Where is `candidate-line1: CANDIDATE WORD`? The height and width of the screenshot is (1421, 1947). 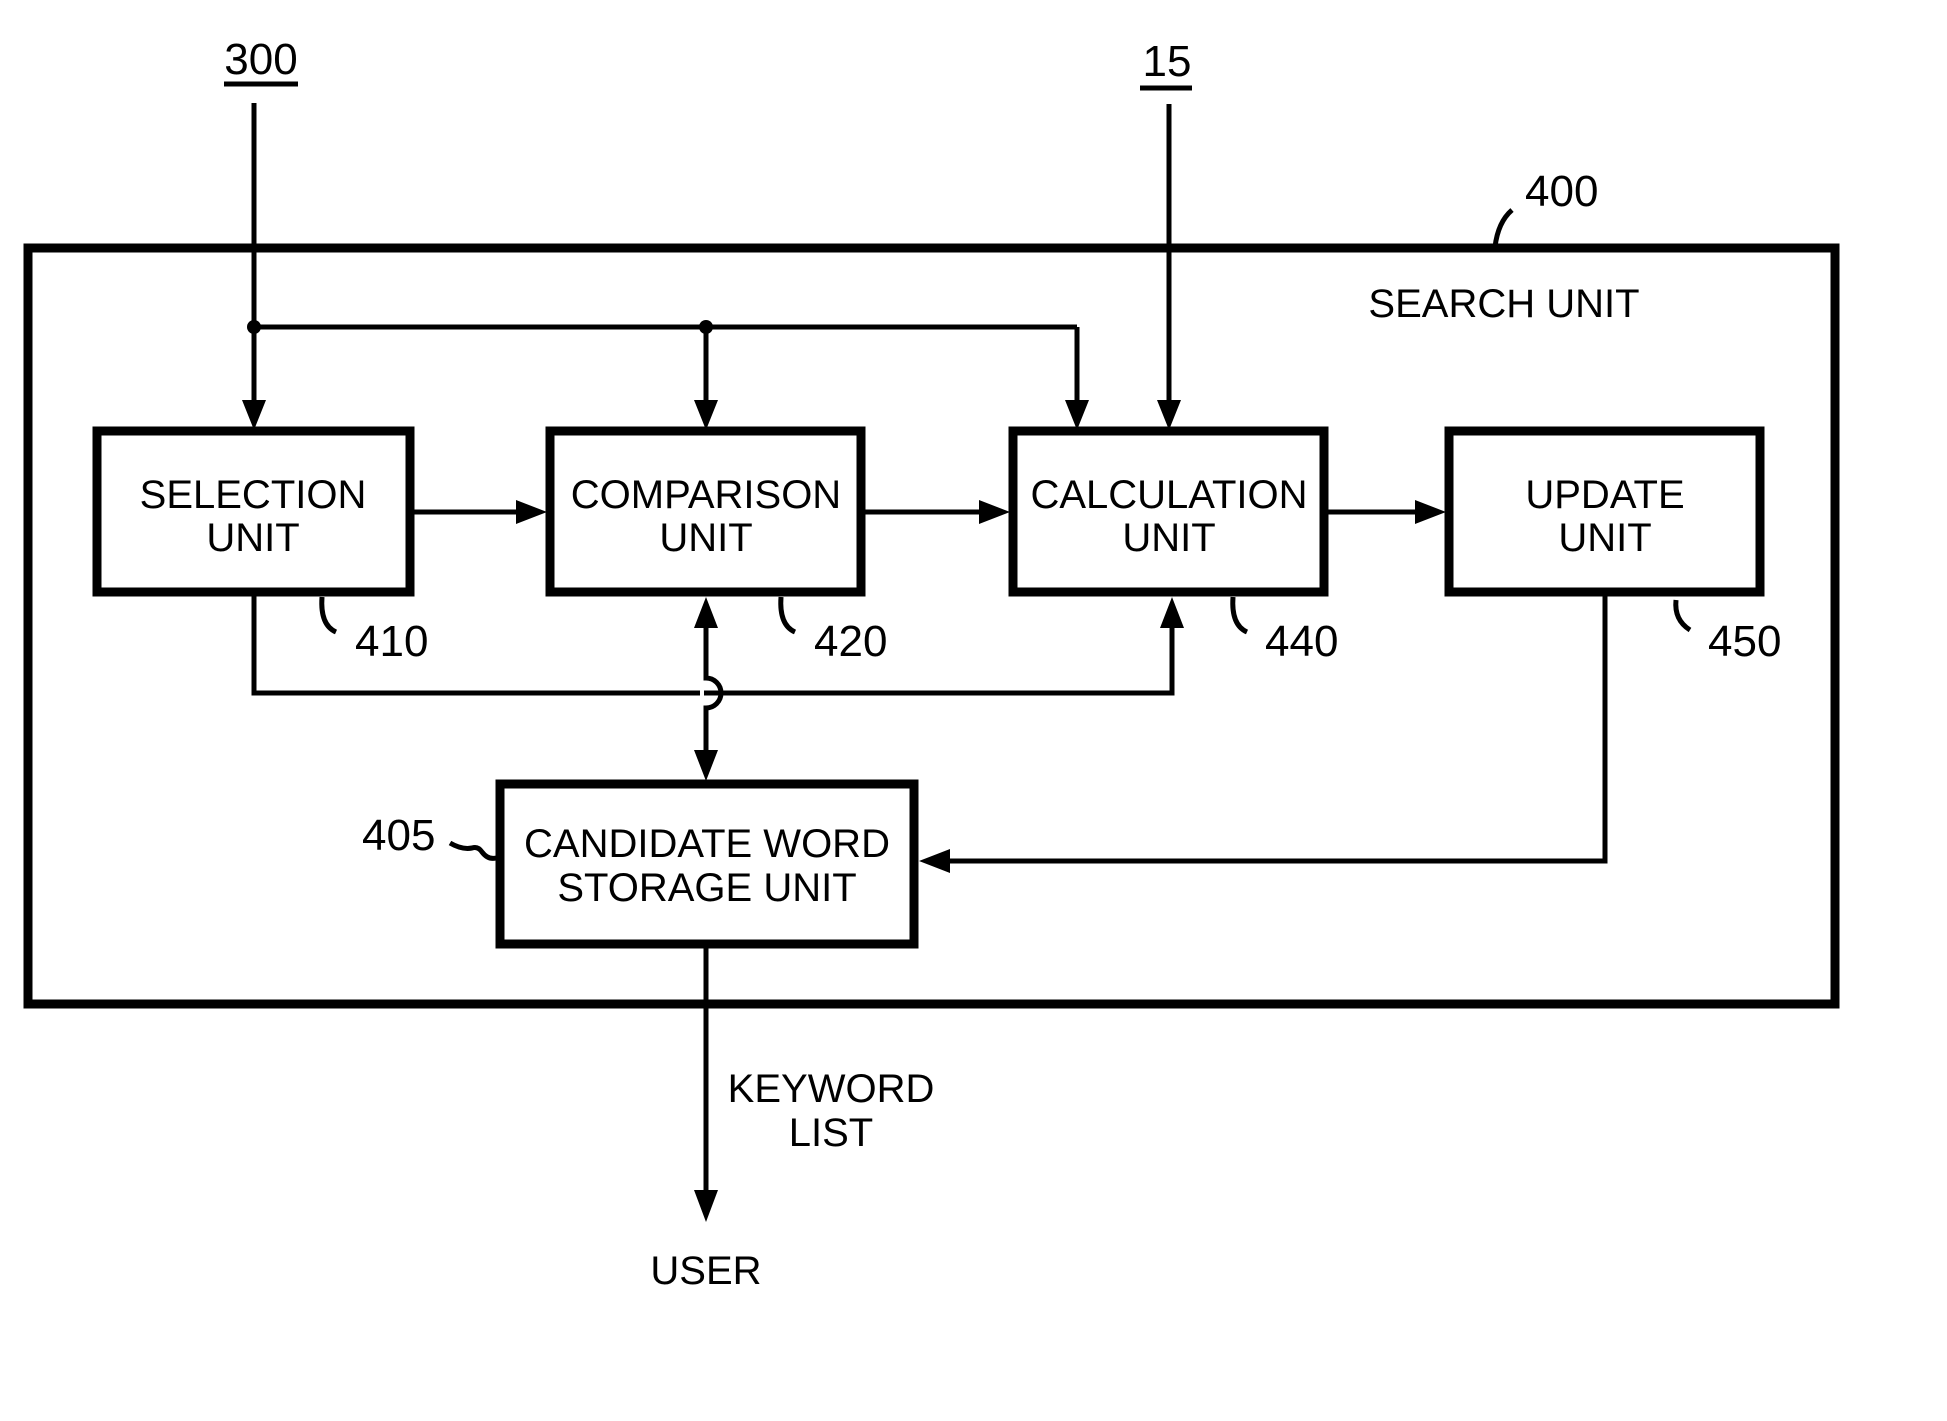 candidate-line1: CANDIDATE WORD is located at coordinates (707, 844).